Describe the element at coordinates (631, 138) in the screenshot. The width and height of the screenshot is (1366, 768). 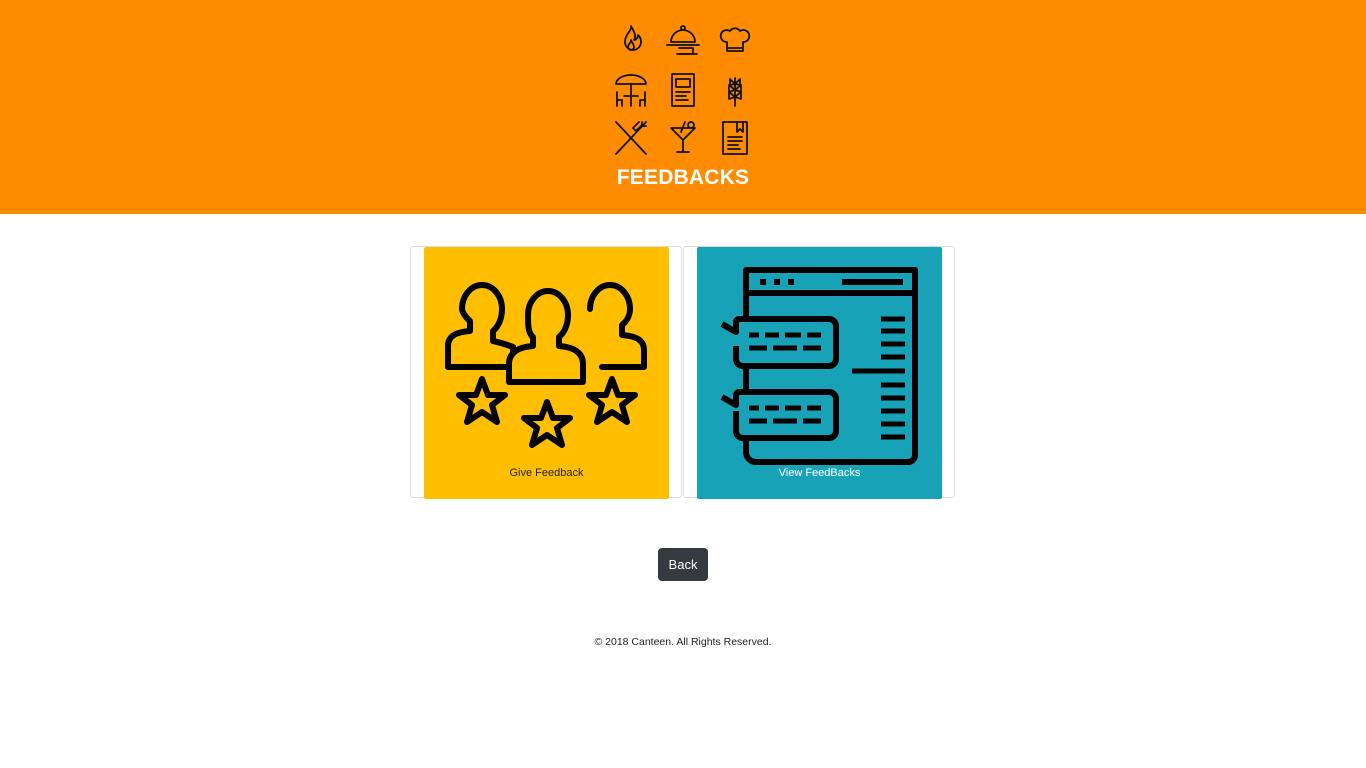
I see `fork-knife-icon` at that location.